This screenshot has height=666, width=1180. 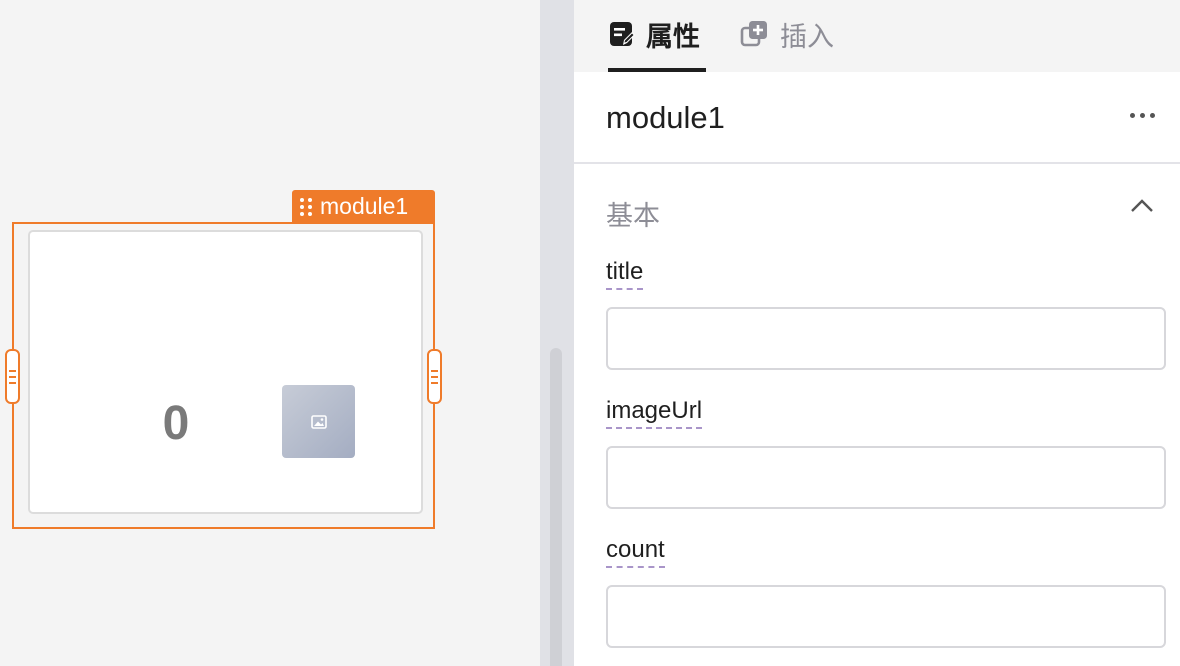 I want to click on component-title: module1, so click(x=665, y=117).